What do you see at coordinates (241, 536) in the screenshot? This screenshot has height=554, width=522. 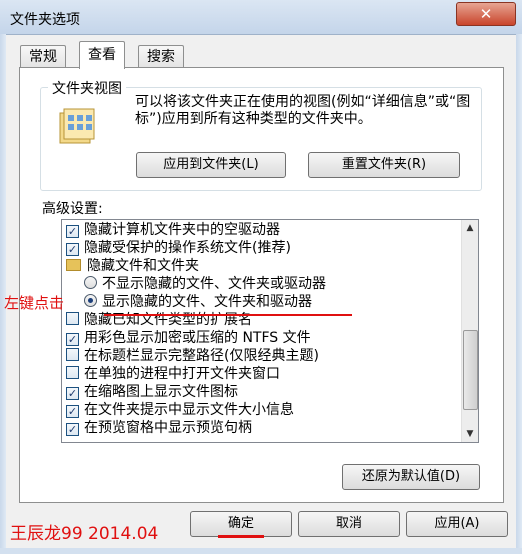 I see `annotation-ok-underline` at bounding box center [241, 536].